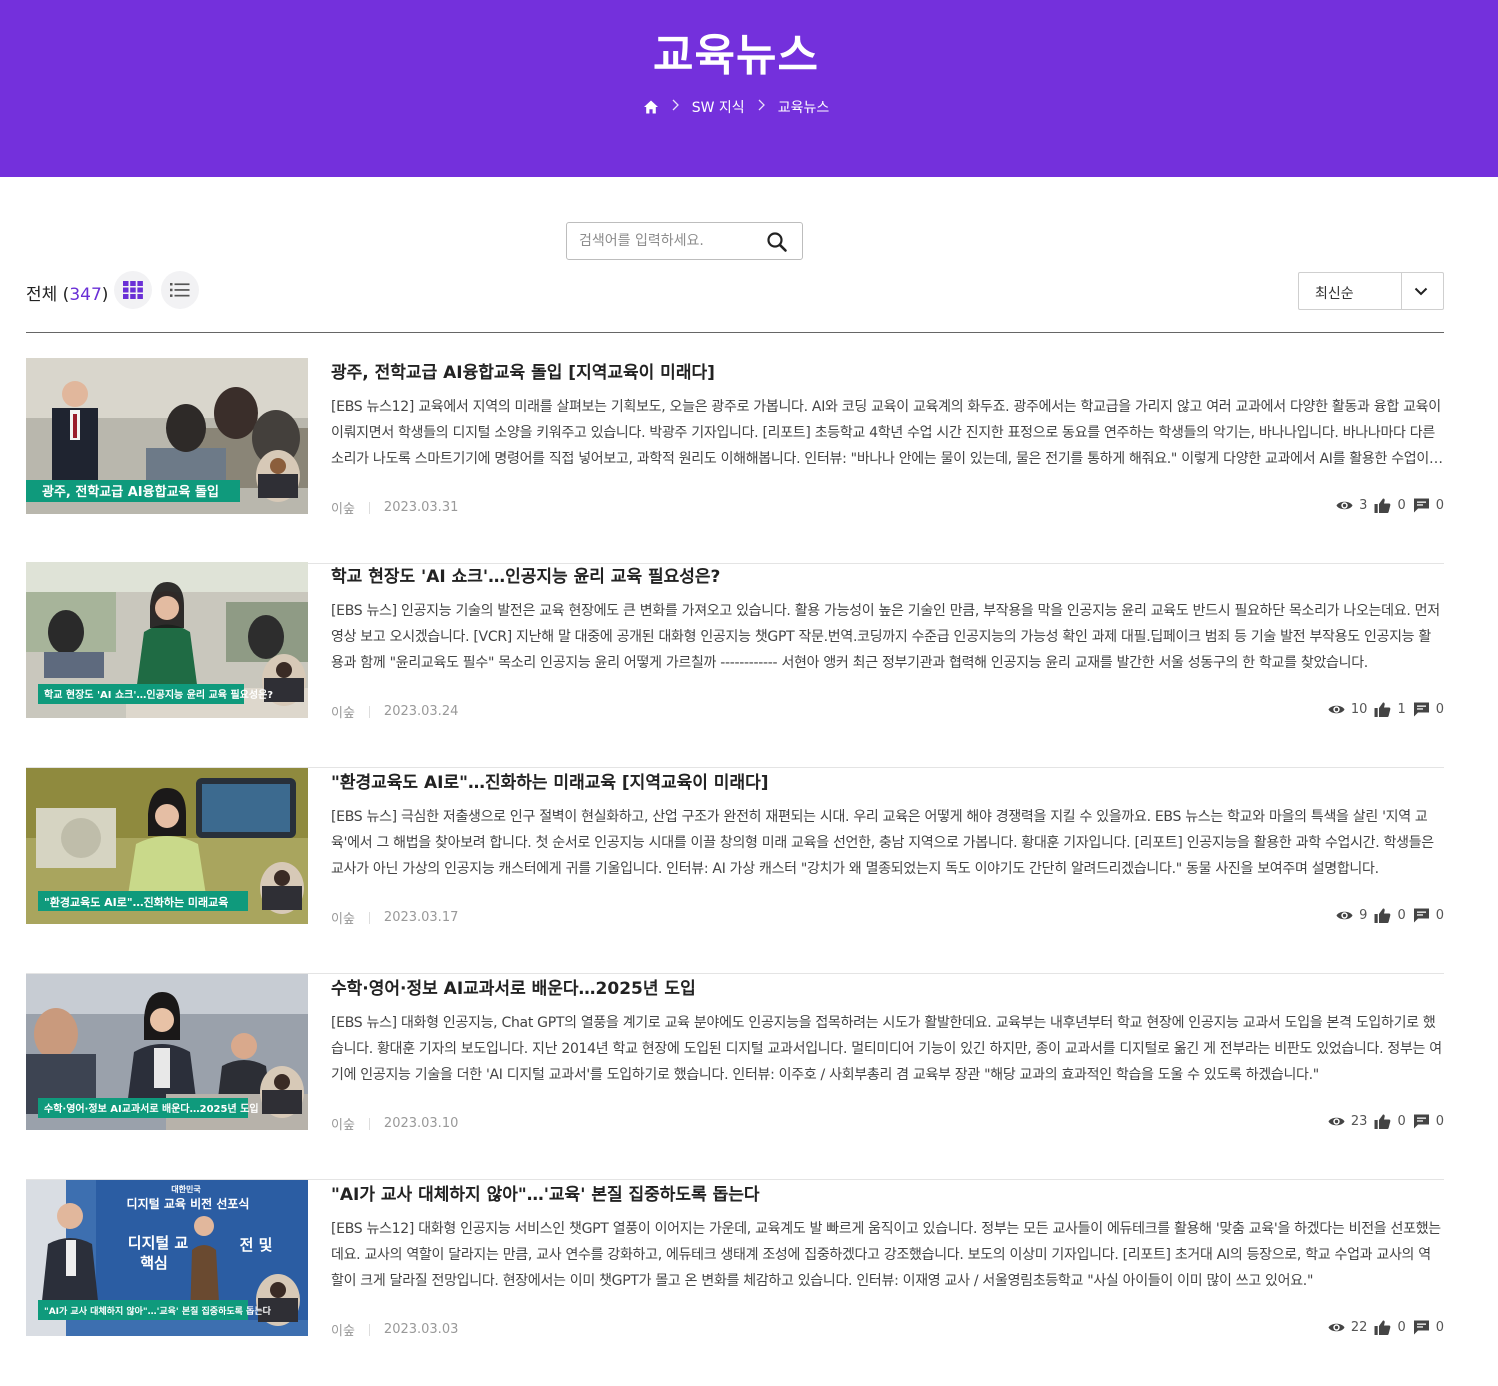  I want to click on item-date: 2023.03.03, so click(421, 1329).